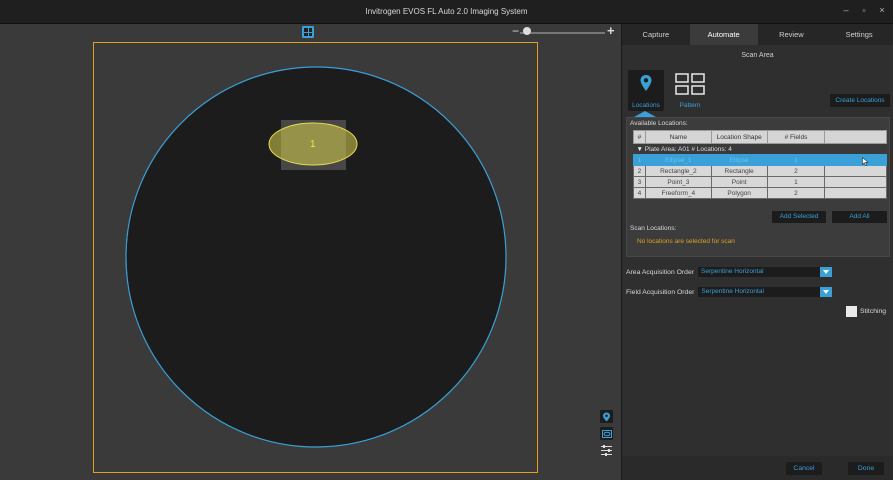 This screenshot has height=480, width=893. What do you see at coordinates (859, 217) in the screenshot?
I see `add-all-button: Add All` at bounding box center [859, 217].